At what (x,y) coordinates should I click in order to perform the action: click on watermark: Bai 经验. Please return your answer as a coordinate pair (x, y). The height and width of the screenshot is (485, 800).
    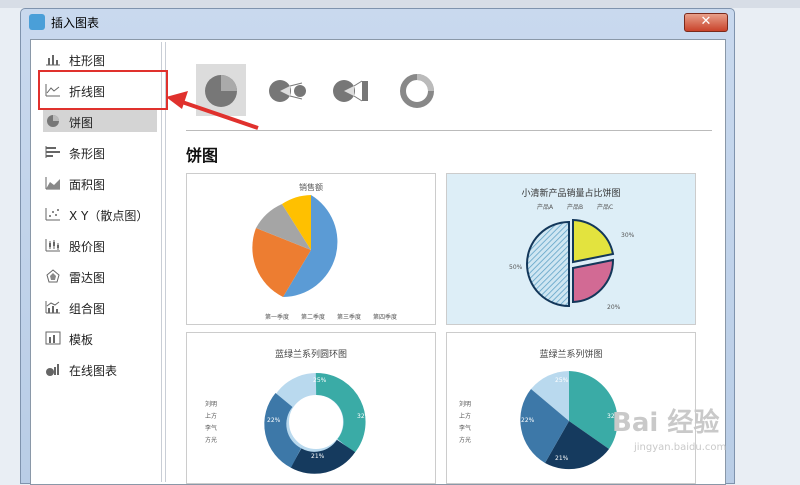
    Looking at the image, I should click on (666, 423).